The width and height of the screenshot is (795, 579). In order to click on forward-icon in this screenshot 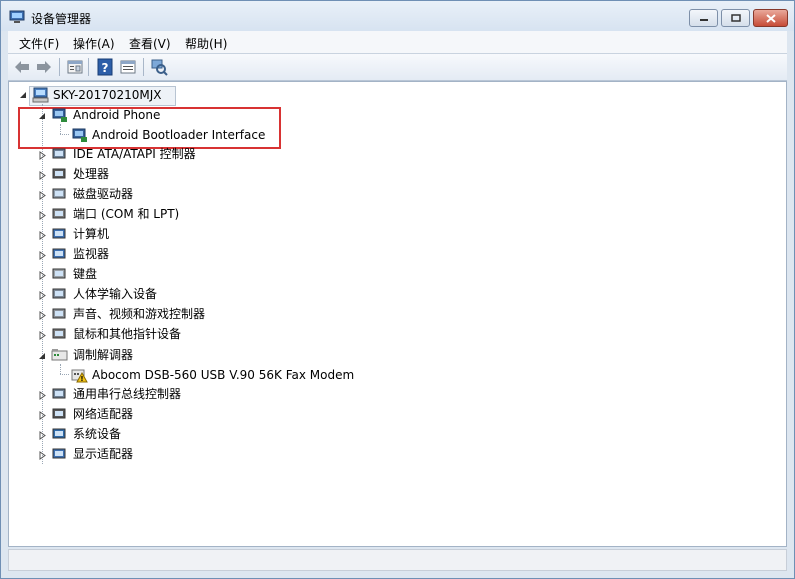, I will do `click(44, 67)`.